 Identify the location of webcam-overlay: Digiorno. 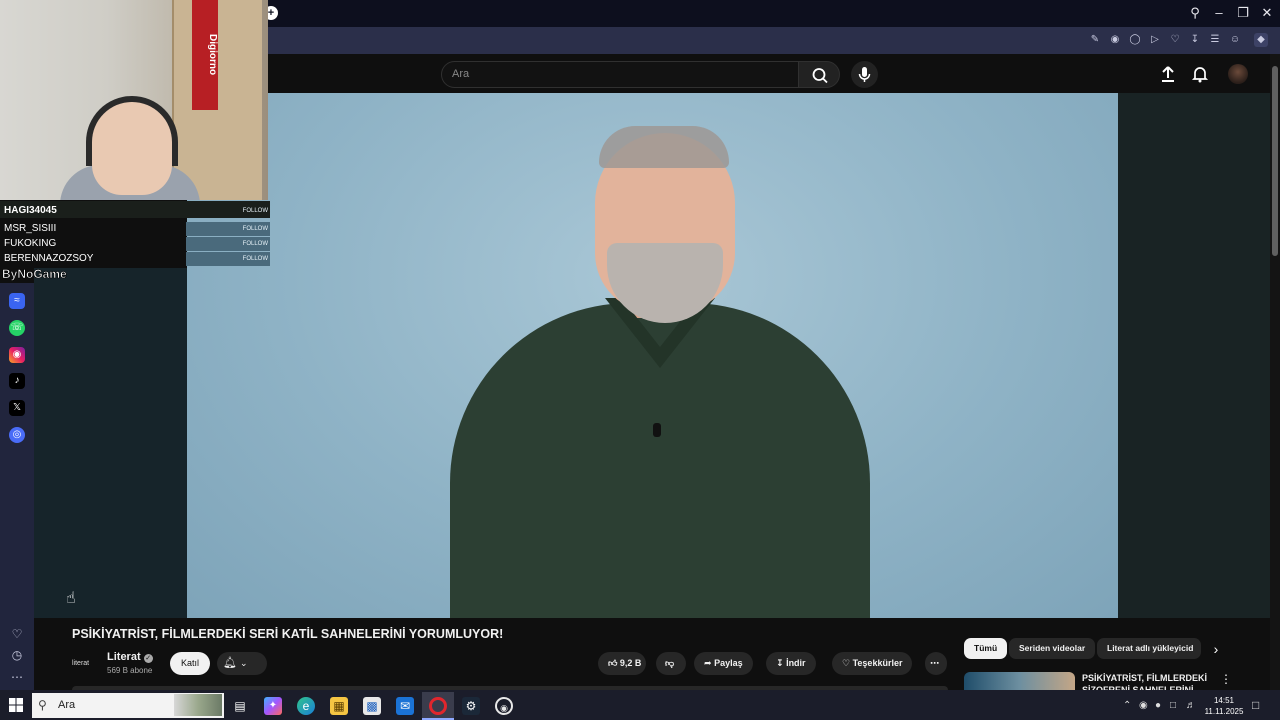
(134, 100).